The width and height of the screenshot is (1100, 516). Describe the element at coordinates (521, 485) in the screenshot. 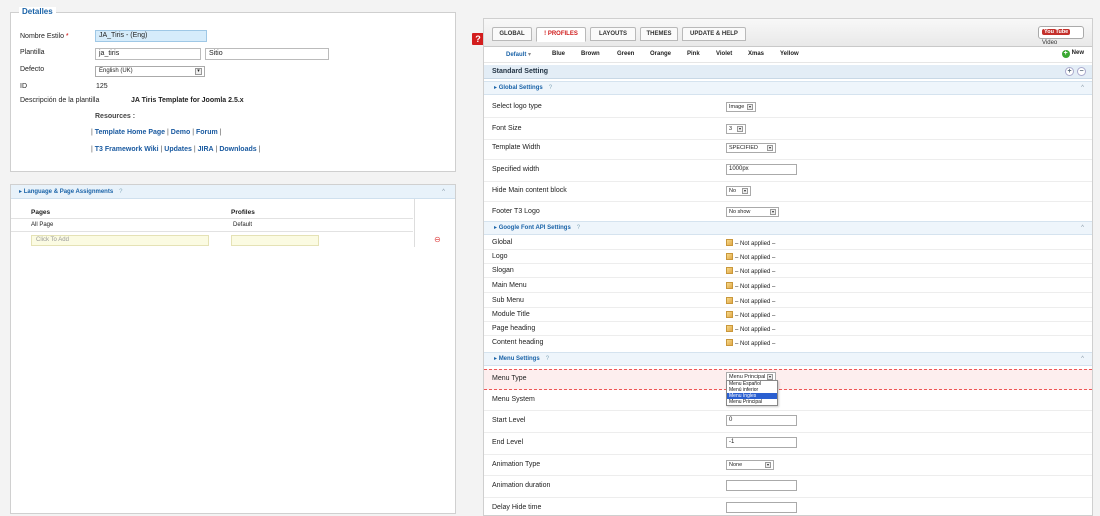

I see `animation-duration-label: Animation duration` at that location.